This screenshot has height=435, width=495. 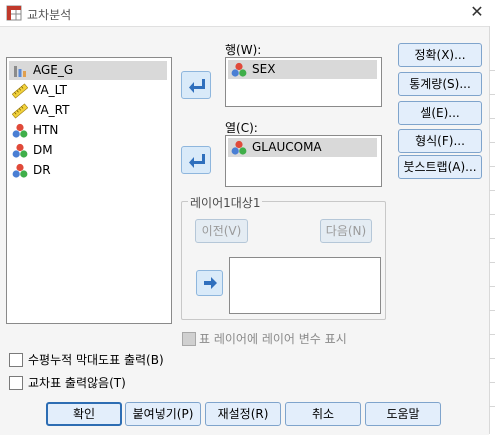 What do you see at coordinates (84, 414) in the screenshot?
I see `ok-button: 확인` at bounding box center [84, 414].